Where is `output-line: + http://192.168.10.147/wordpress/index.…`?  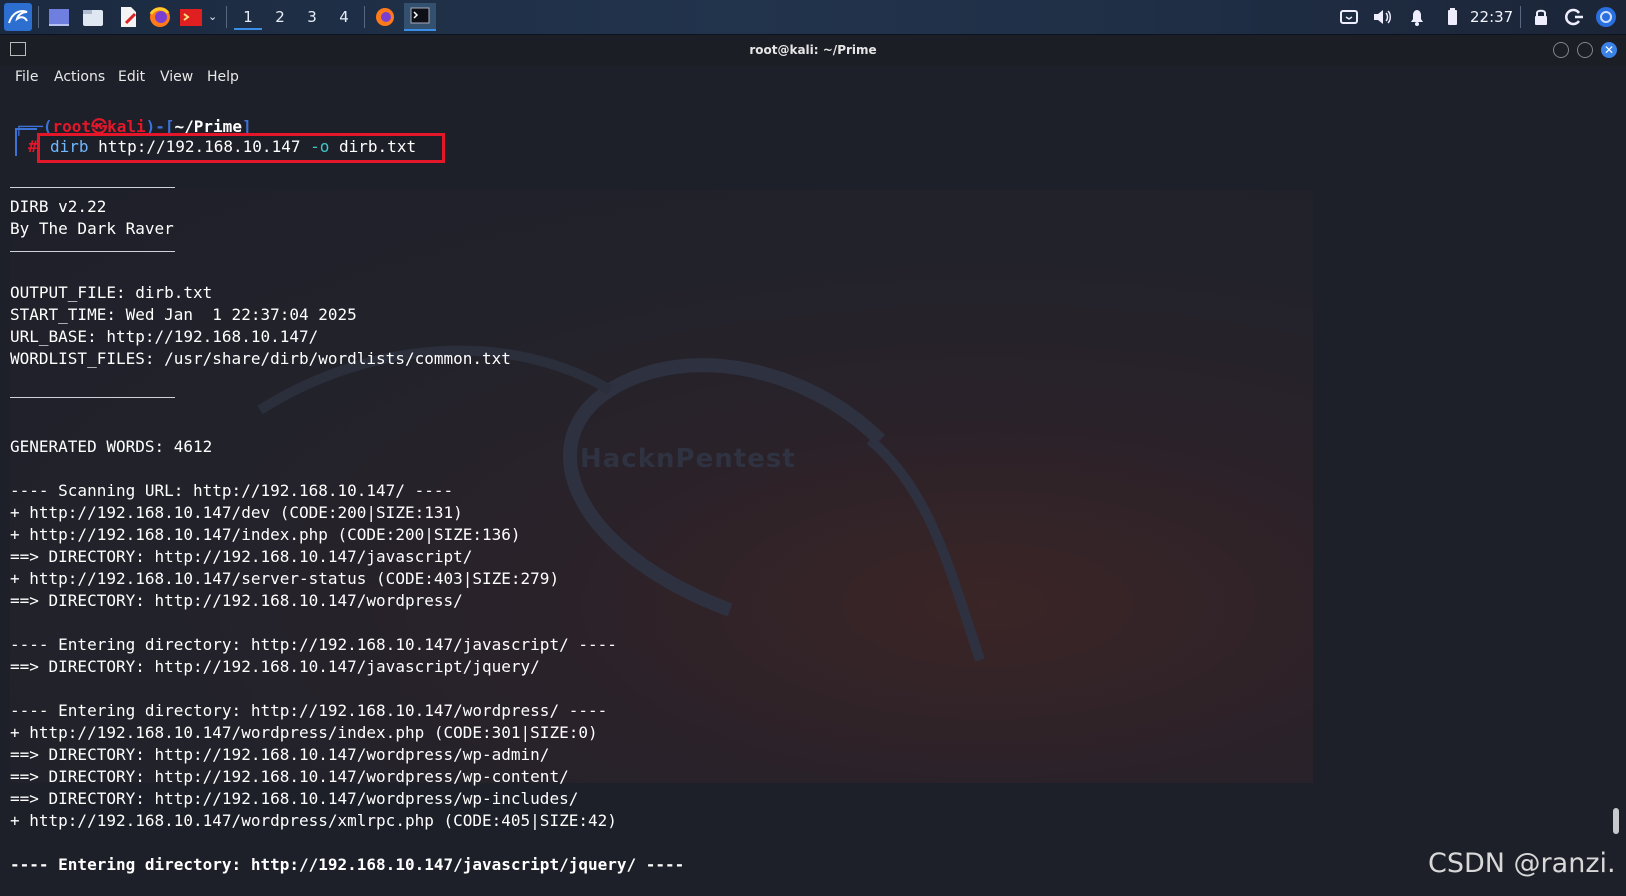
output-line: + http://192.168.10.147/wordpress/index.… is located at coordinates (304, 732).